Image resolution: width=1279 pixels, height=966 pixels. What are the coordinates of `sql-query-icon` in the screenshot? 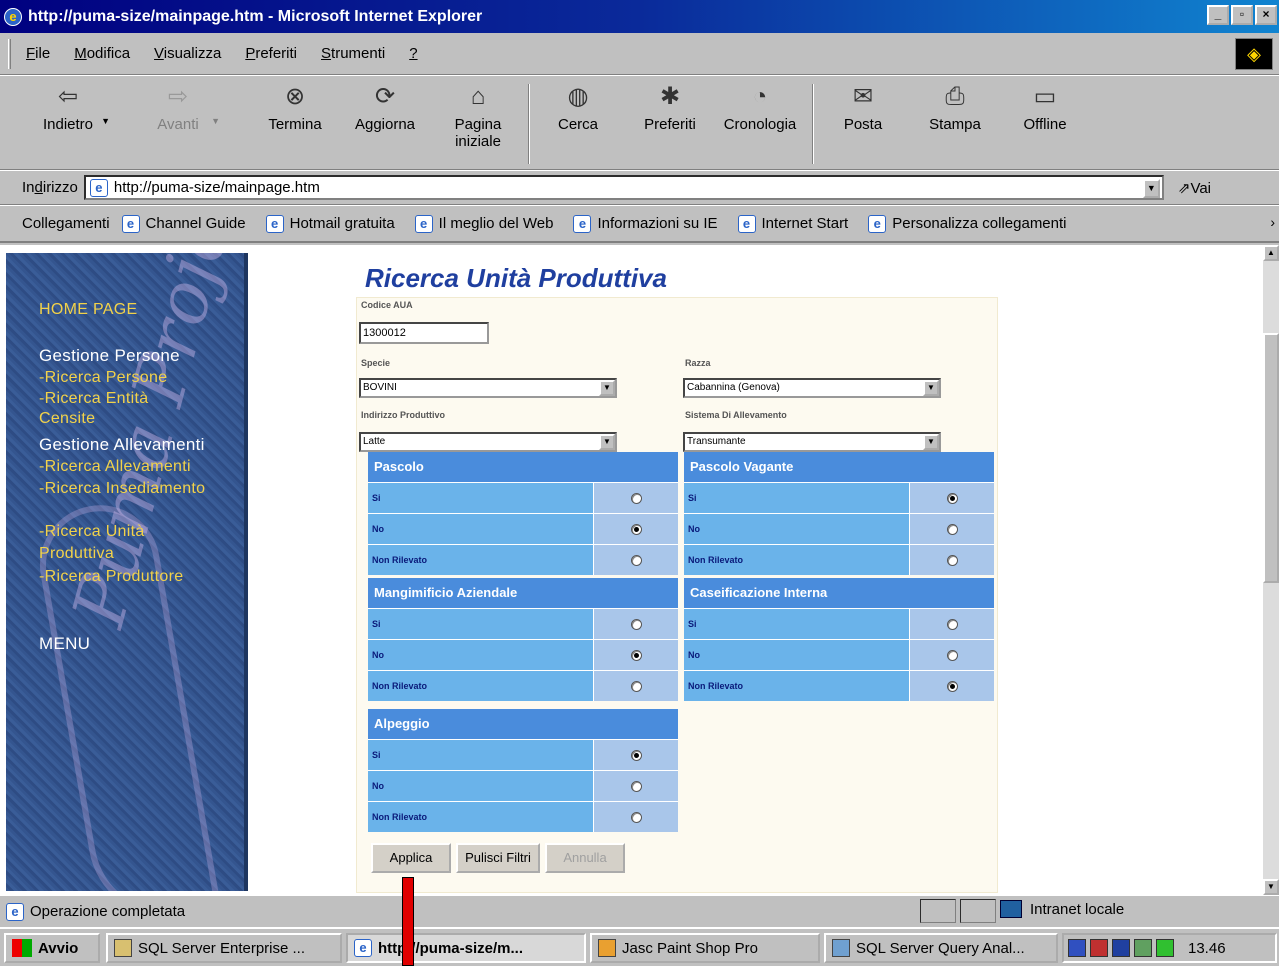 It's located at (841, 948).